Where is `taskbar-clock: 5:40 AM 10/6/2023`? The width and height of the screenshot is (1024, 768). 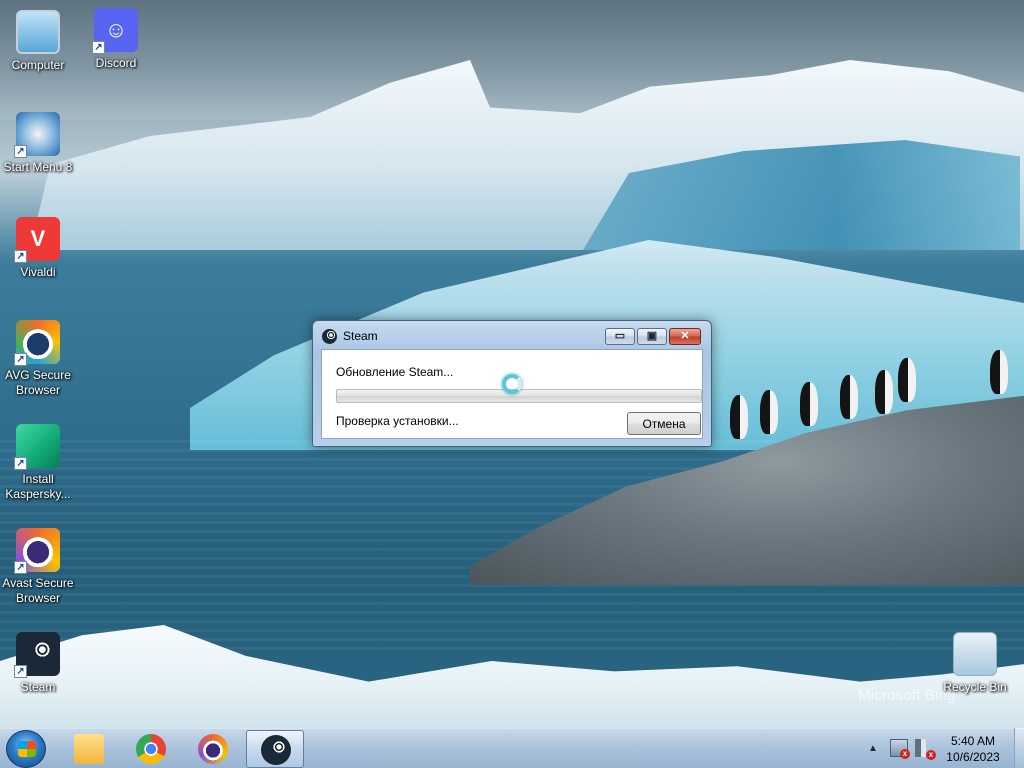
taskbar-clock: 5:40 AM 10/6/2023 is located at coordinates (973, 749).